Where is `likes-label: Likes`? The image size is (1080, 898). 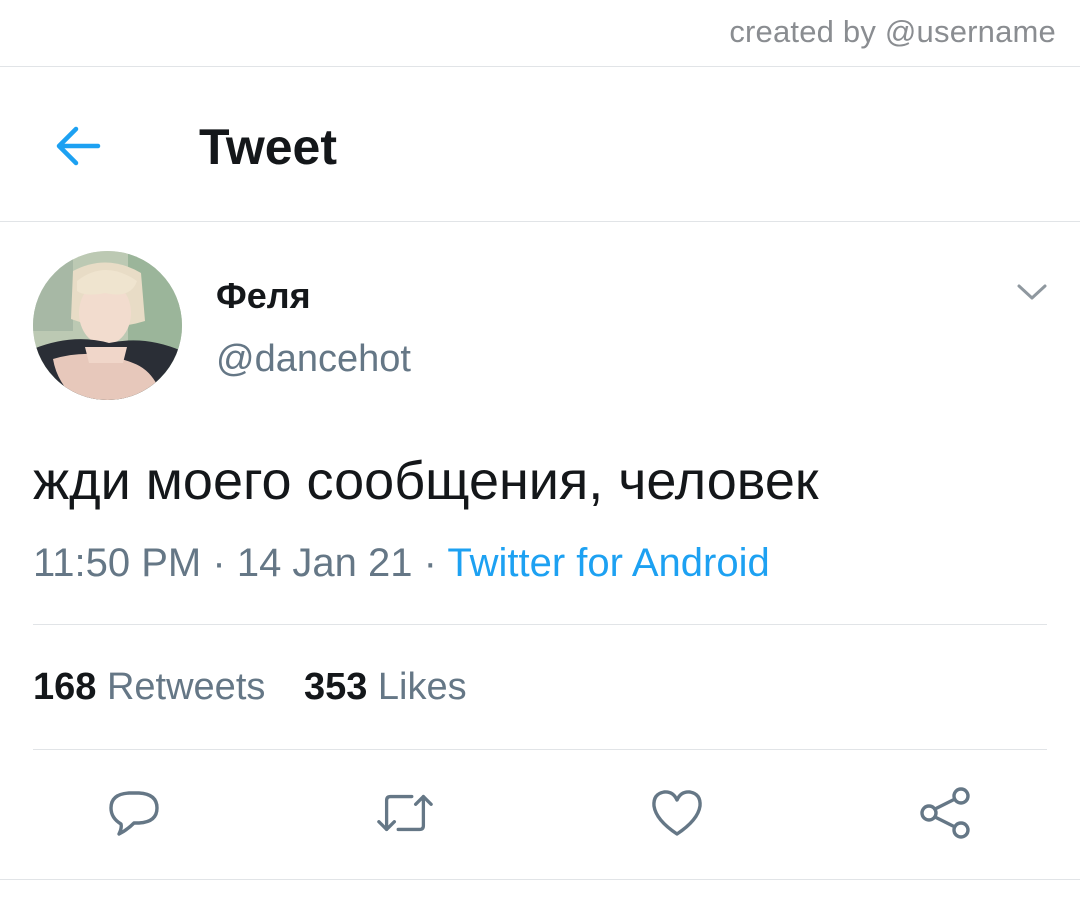
likes-label: Likes is located at coordinates (422, 687).